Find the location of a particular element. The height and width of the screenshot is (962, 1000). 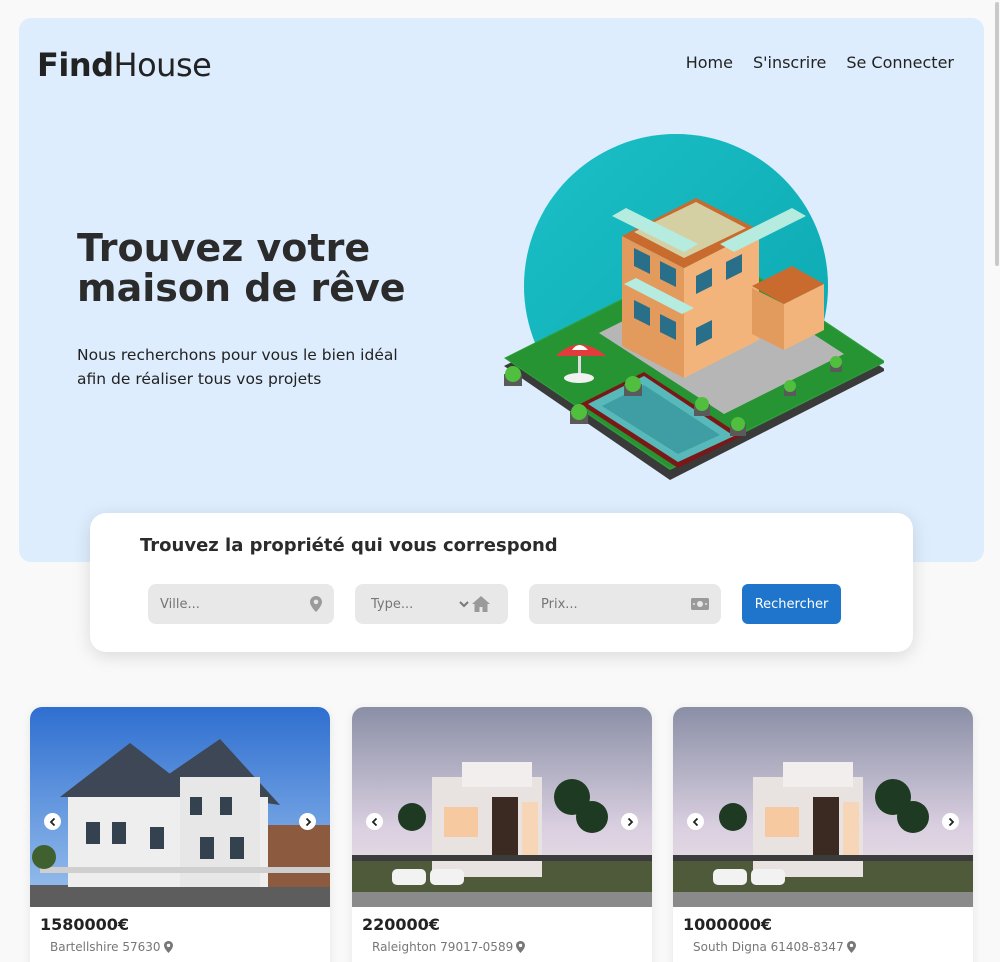

page-scrollbar is located at coordinates (997, 481).